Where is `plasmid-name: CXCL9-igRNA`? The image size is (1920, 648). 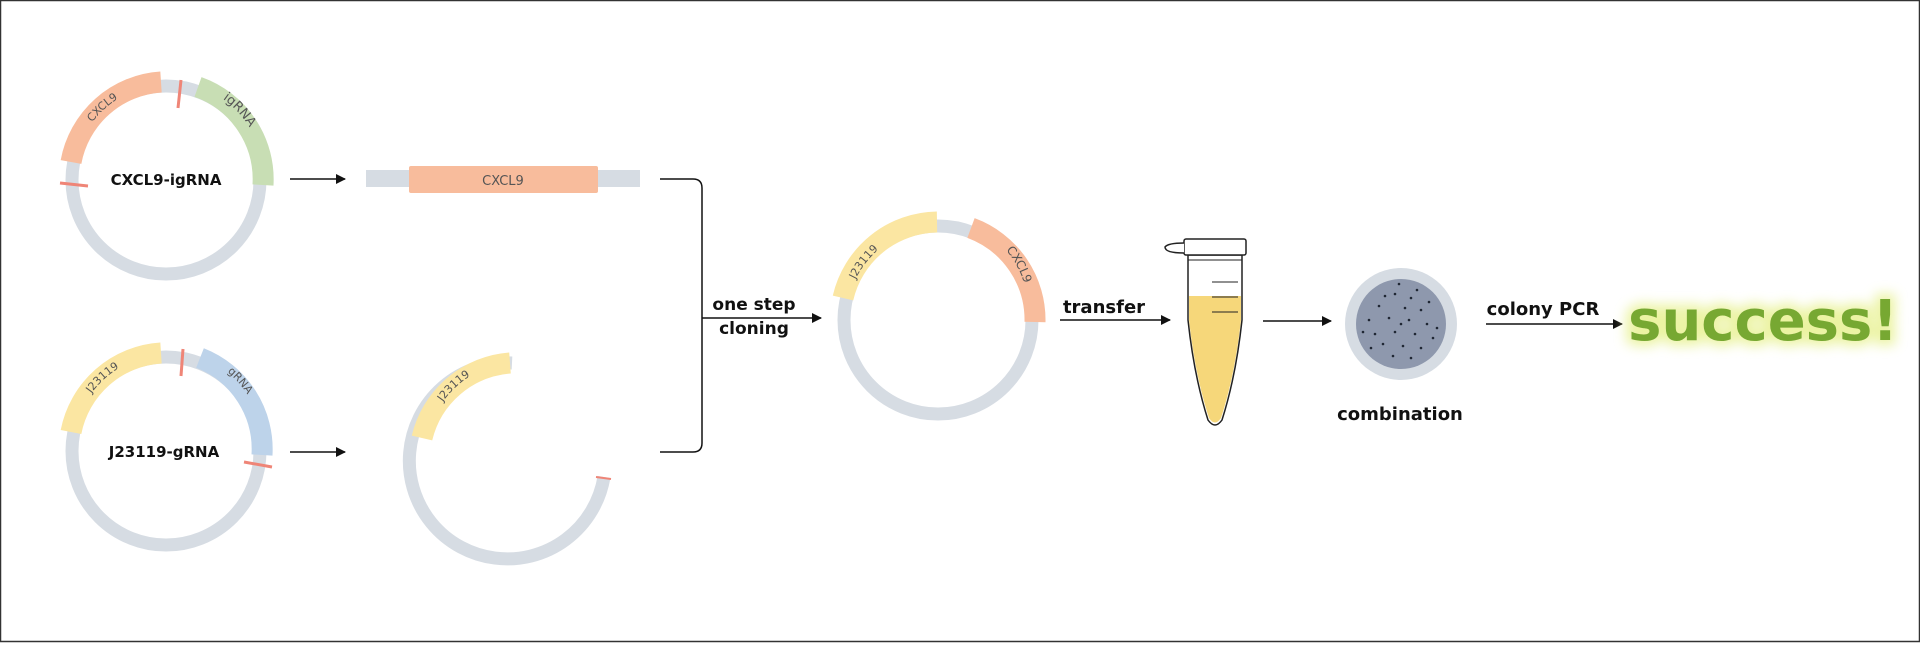
plasmid-name: CXCL9-igRNA is located at coordinates (166, 180).